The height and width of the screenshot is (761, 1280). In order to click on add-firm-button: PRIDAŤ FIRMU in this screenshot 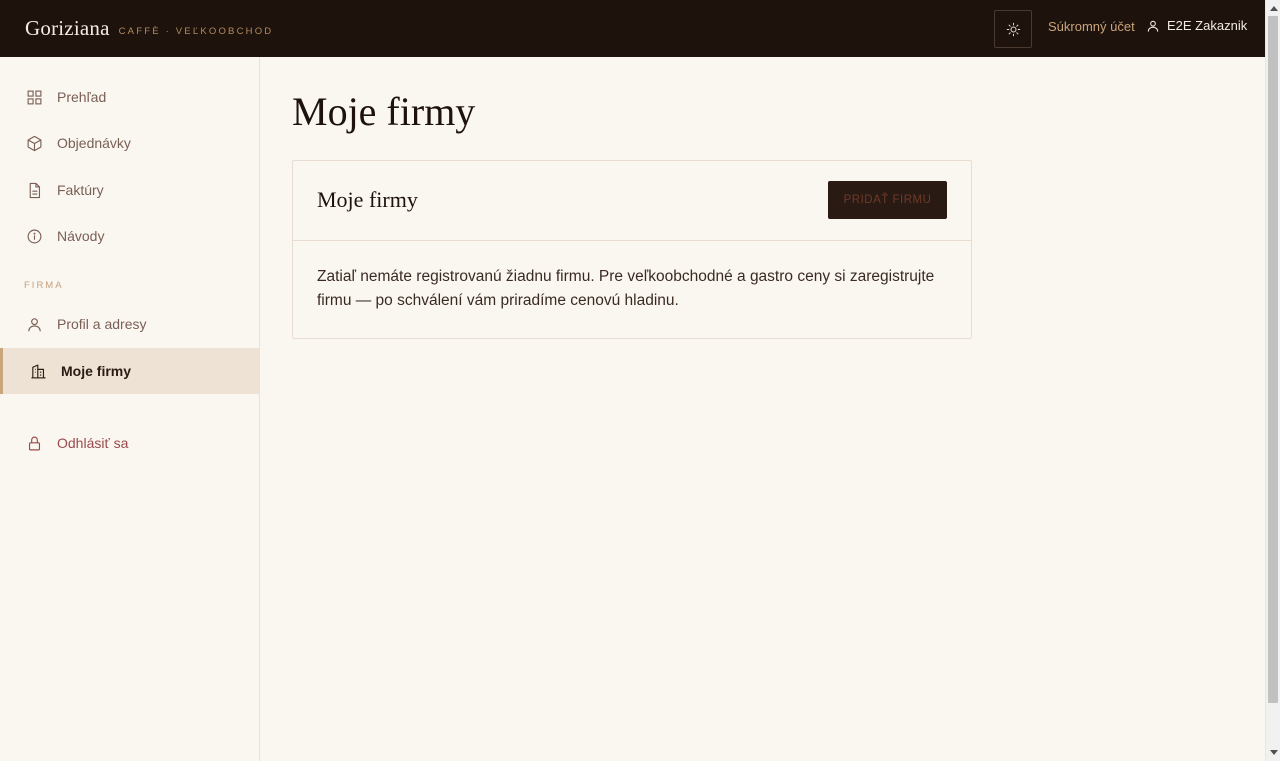, I will do `click(887, 200)`.